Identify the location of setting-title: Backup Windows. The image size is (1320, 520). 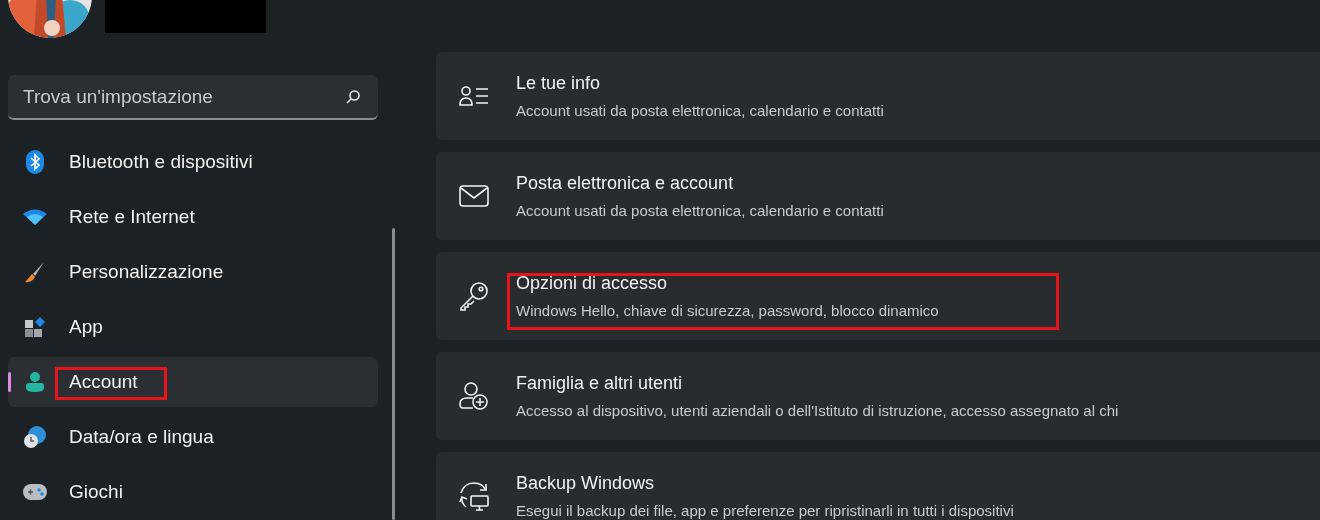
(586, 483).